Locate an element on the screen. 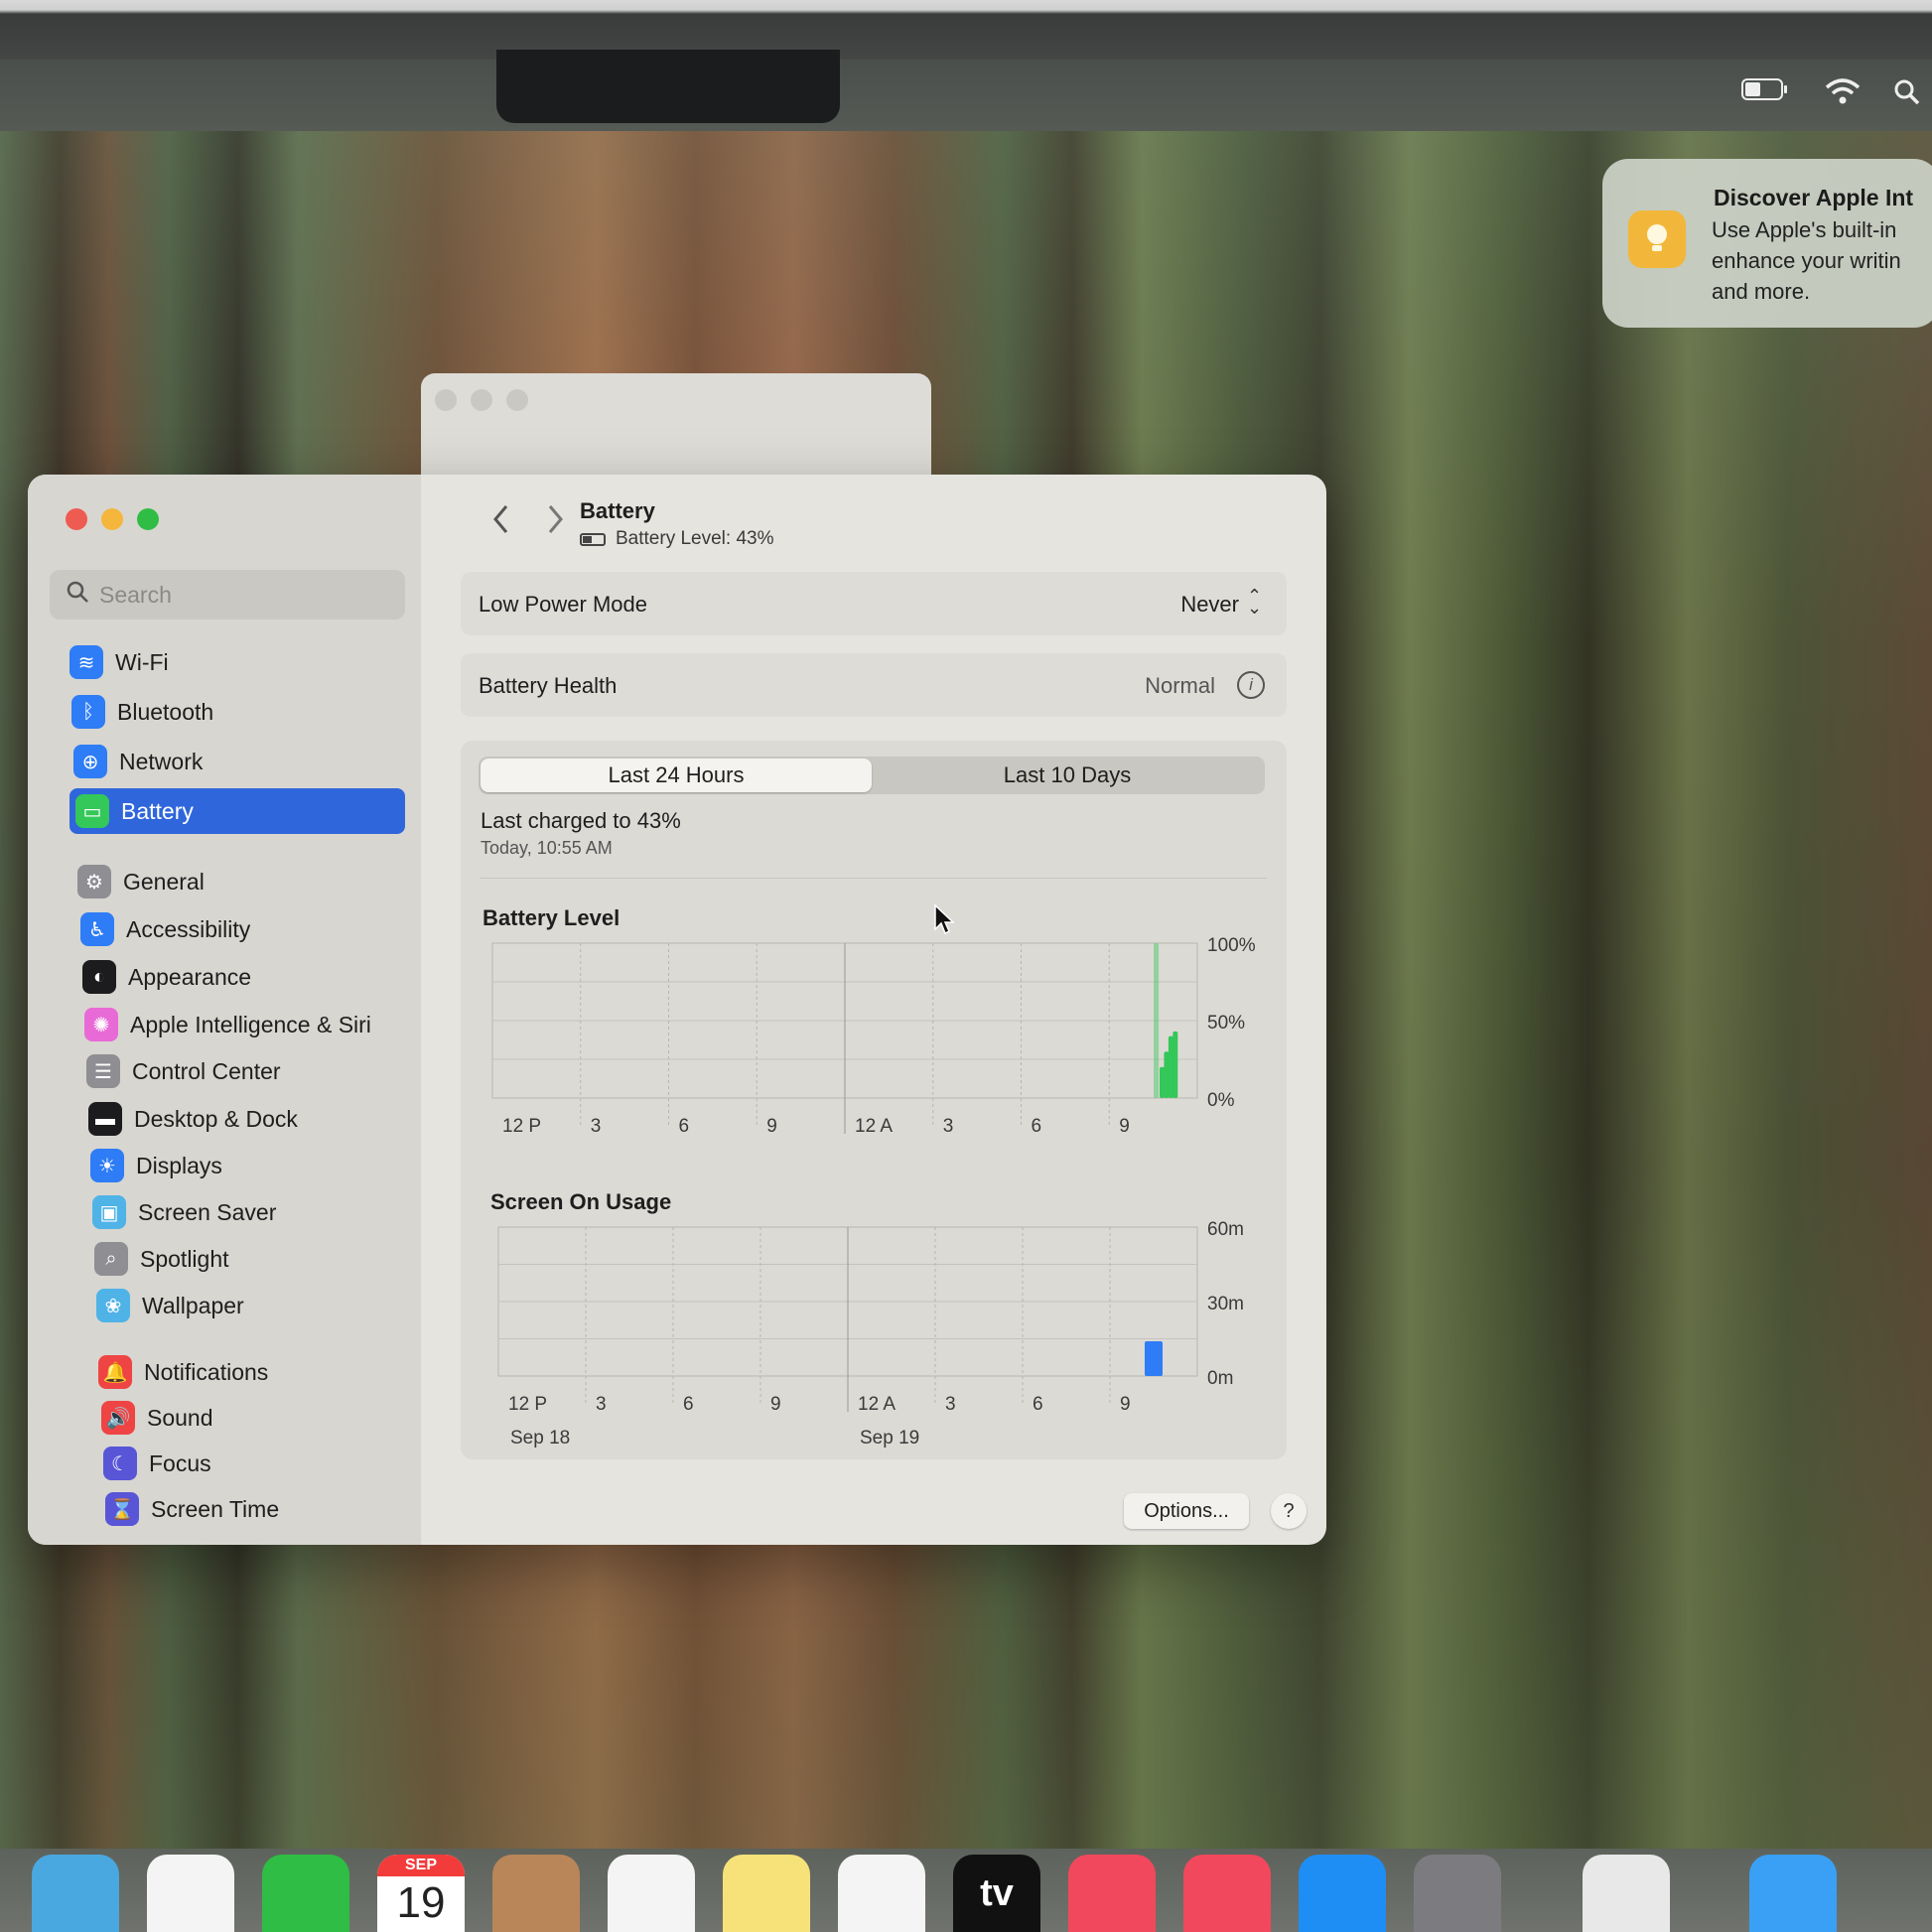 This screenshot has width=1932, height=1932. tab-last-24-hours: Last 24 Hours is located at coordinates (676, 776).